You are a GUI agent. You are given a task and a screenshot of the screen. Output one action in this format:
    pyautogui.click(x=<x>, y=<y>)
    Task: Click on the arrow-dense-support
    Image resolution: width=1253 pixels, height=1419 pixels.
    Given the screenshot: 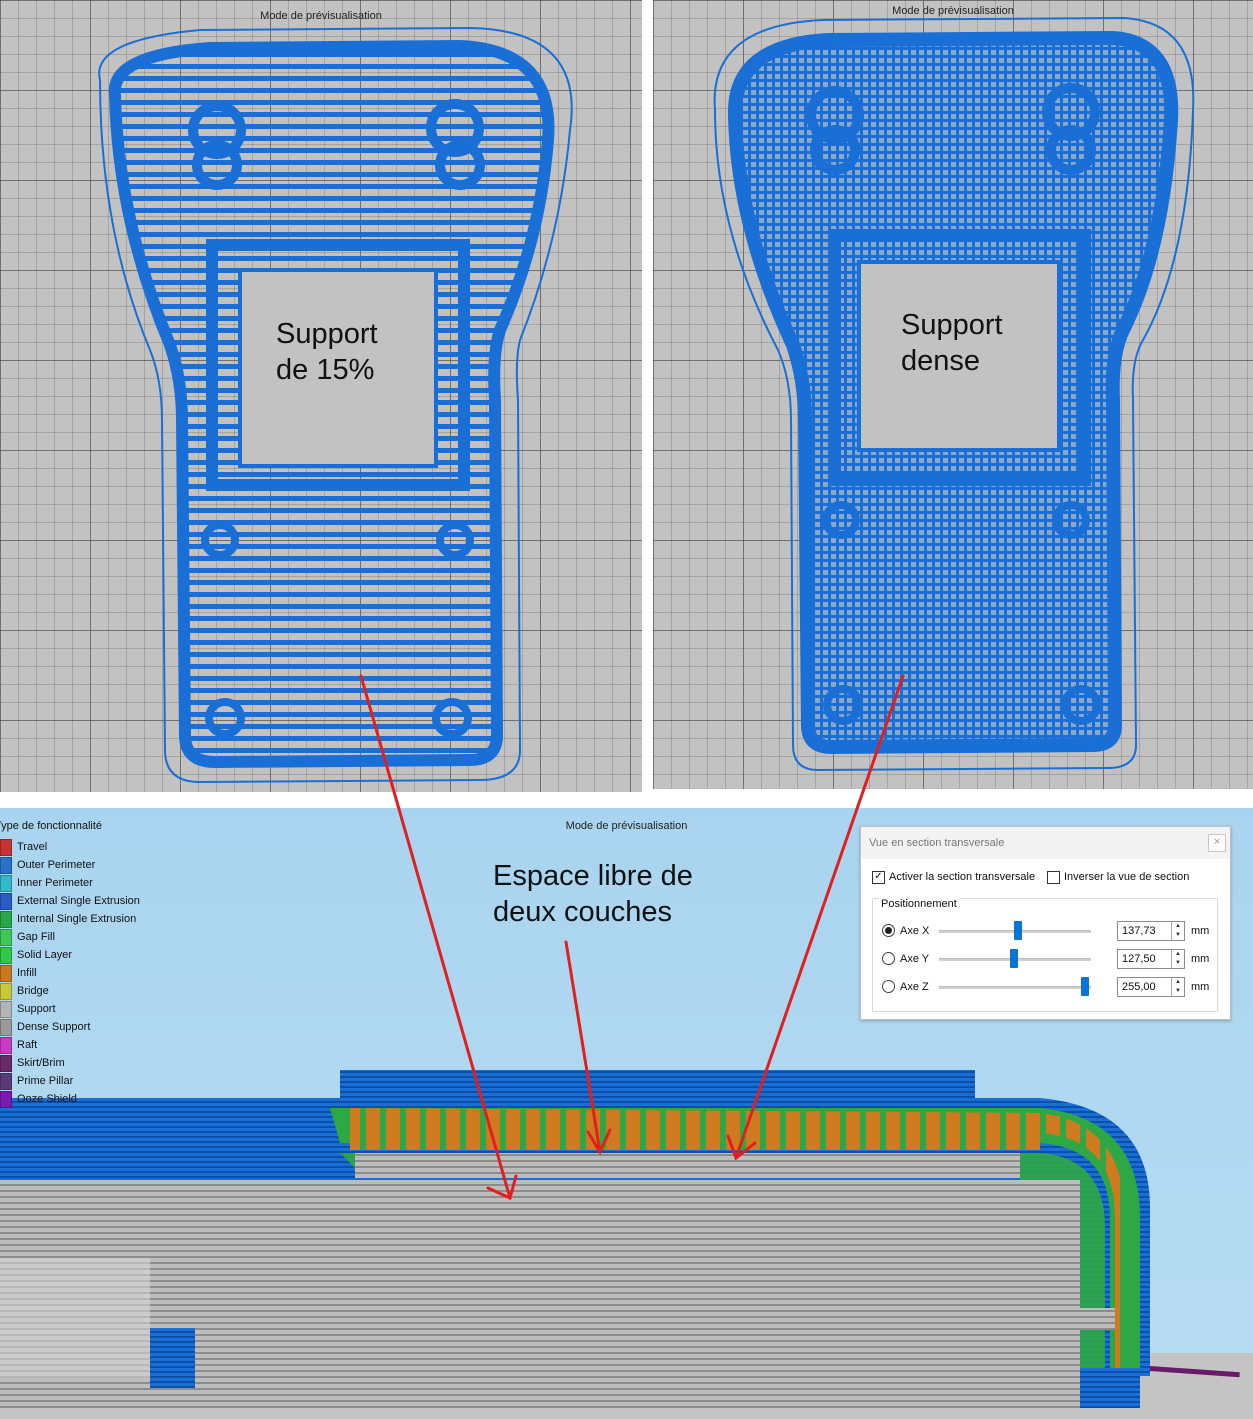 What is the action you would take?
    pyautogui.click(x=819, y=917)
    